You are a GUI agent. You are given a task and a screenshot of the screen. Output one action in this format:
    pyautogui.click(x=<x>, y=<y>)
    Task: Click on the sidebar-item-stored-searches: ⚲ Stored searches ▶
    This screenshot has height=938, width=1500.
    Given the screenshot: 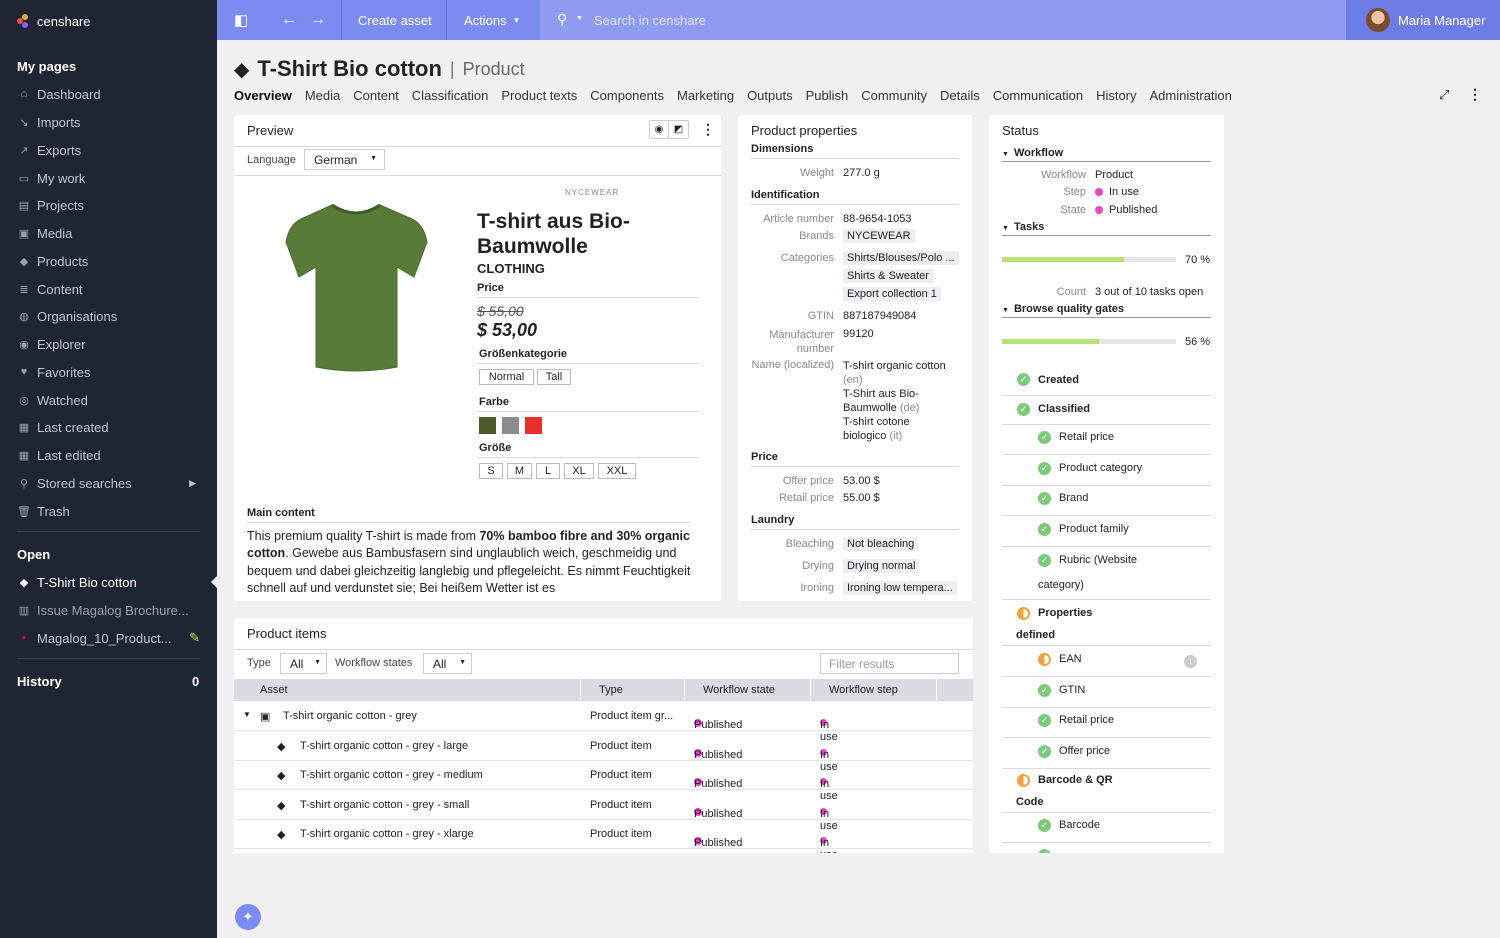 What is the action you would take?
    pyautogui.click(x=109, y=483)
    